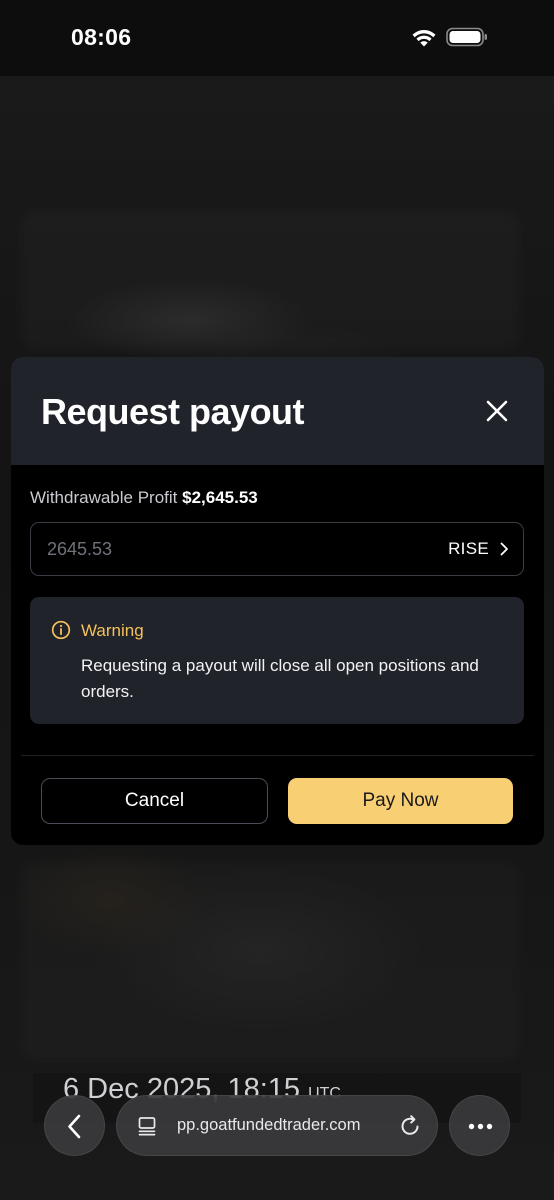 The height and width of the screenshot is (1200, 554). Describe the element at coordinates (104, 497) in the screenshot. I see `profit-label: Withdrawable Profit` at that location.